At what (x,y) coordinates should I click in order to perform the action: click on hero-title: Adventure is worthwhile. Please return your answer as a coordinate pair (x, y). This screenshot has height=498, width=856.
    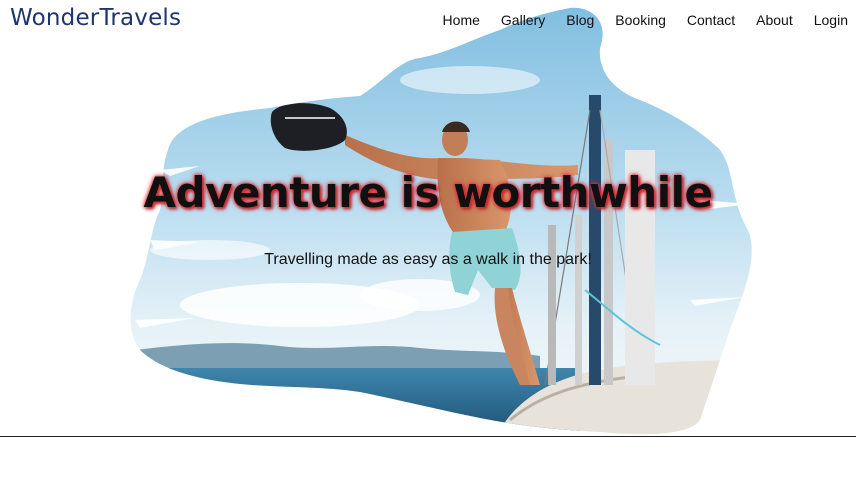
    Looking at the image, I should click on (428, 192).